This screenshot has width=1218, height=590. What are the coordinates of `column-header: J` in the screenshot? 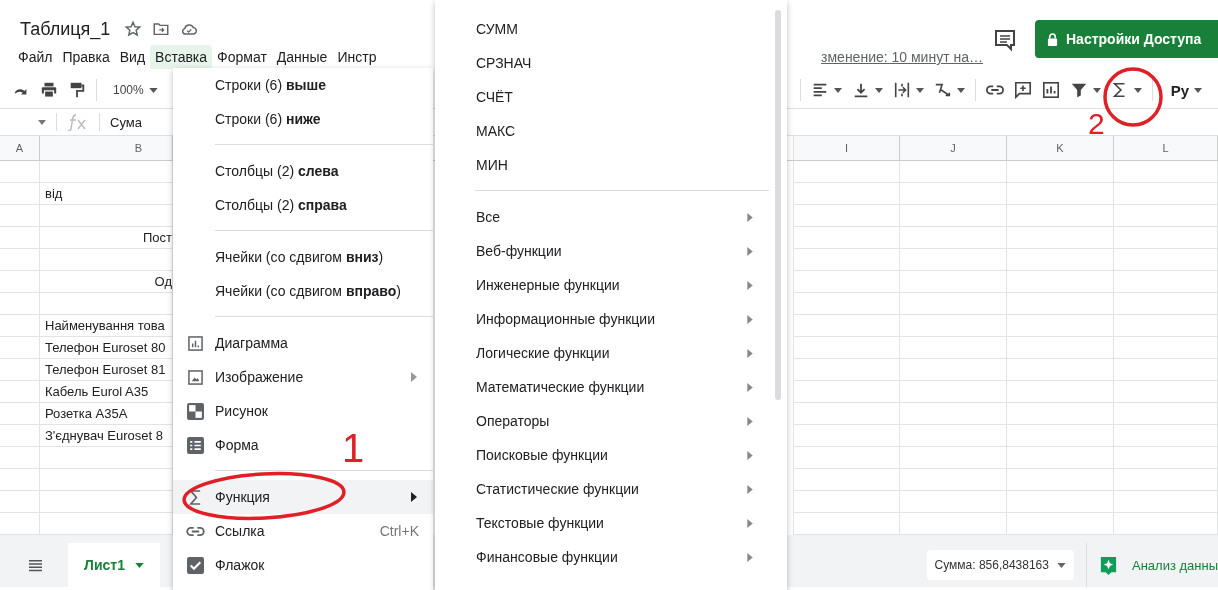 It's located at (953, 148).